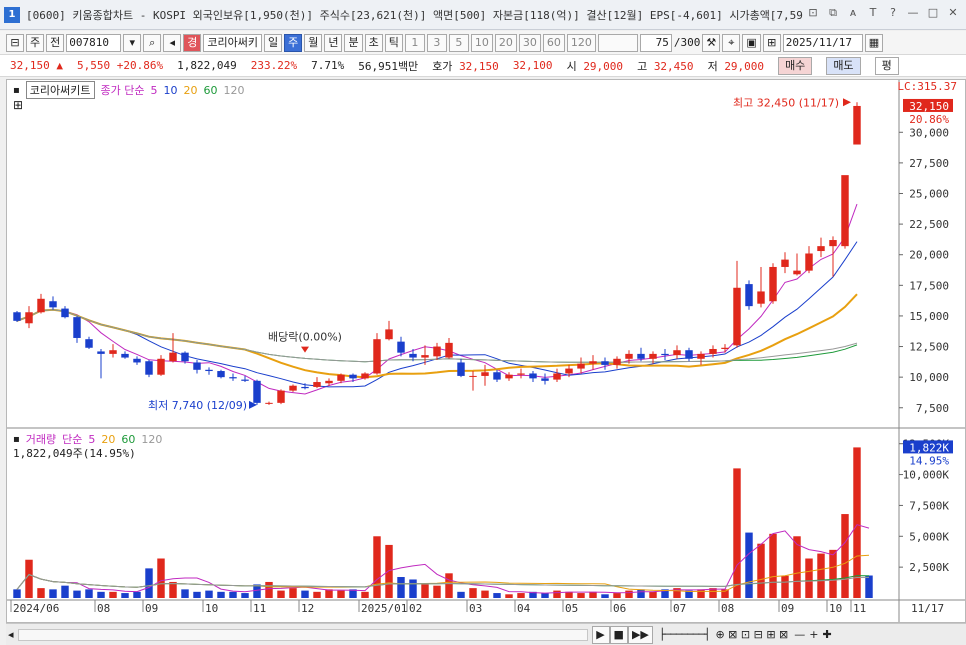 This screenshot has width=966, height=645. What do you see at coordinates (711, 42) in the screenshot?
I see `tool-icon: ⚒` at bounding box center [711, 42].